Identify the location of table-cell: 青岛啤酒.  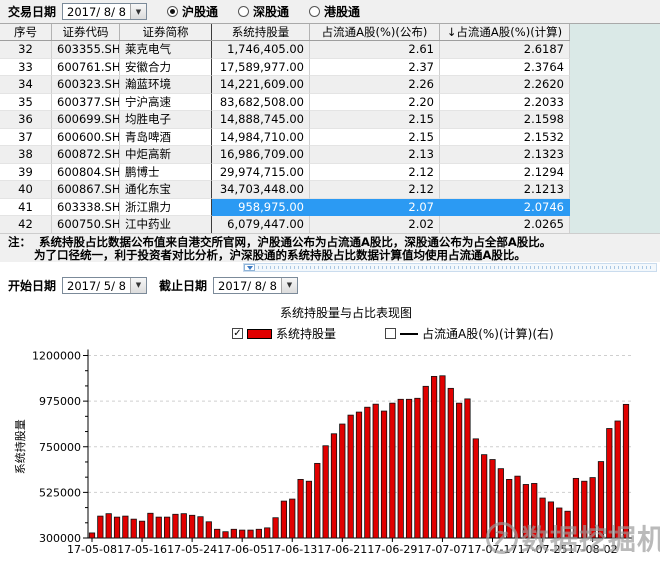
(166, 137).